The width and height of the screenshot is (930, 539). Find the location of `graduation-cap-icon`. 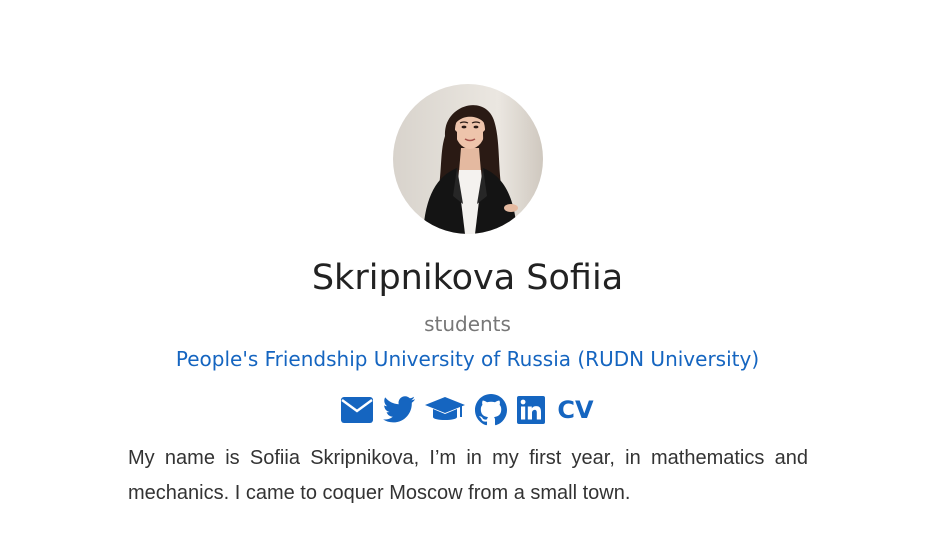

graduation-cap-icon is located at coordinates (445, 408).